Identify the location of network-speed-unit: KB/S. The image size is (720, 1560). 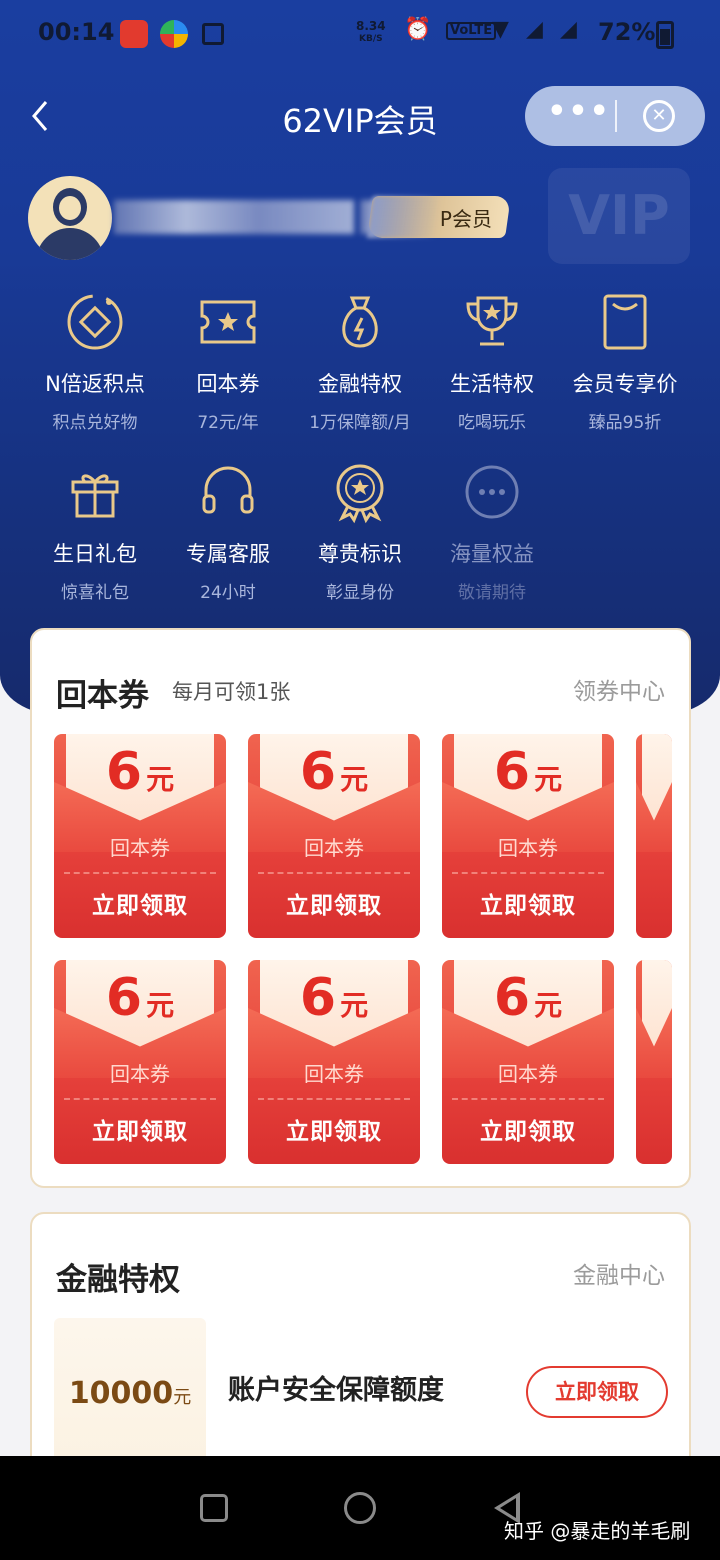
(371, 39).